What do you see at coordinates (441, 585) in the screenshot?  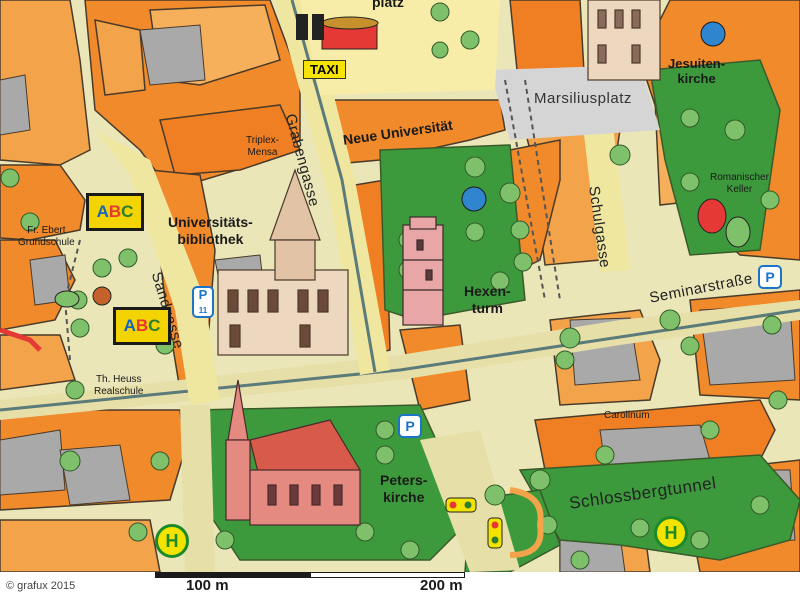 I see `scale-label-200m: 200 m` at bounding box center [441, 585].